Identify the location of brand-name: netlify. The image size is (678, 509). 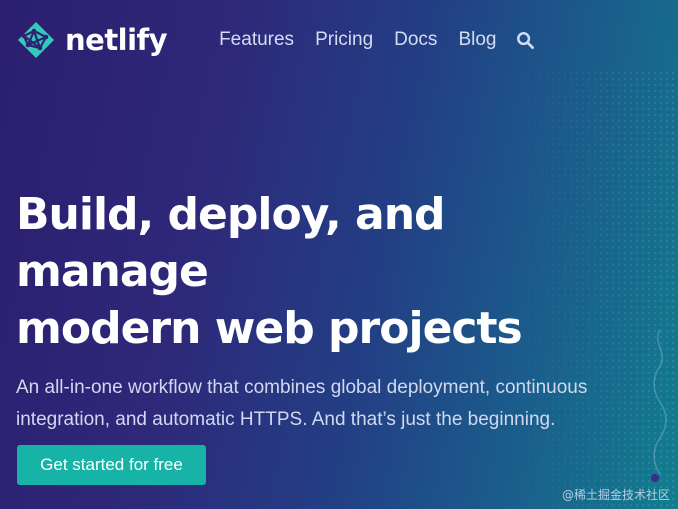
(116, 40).